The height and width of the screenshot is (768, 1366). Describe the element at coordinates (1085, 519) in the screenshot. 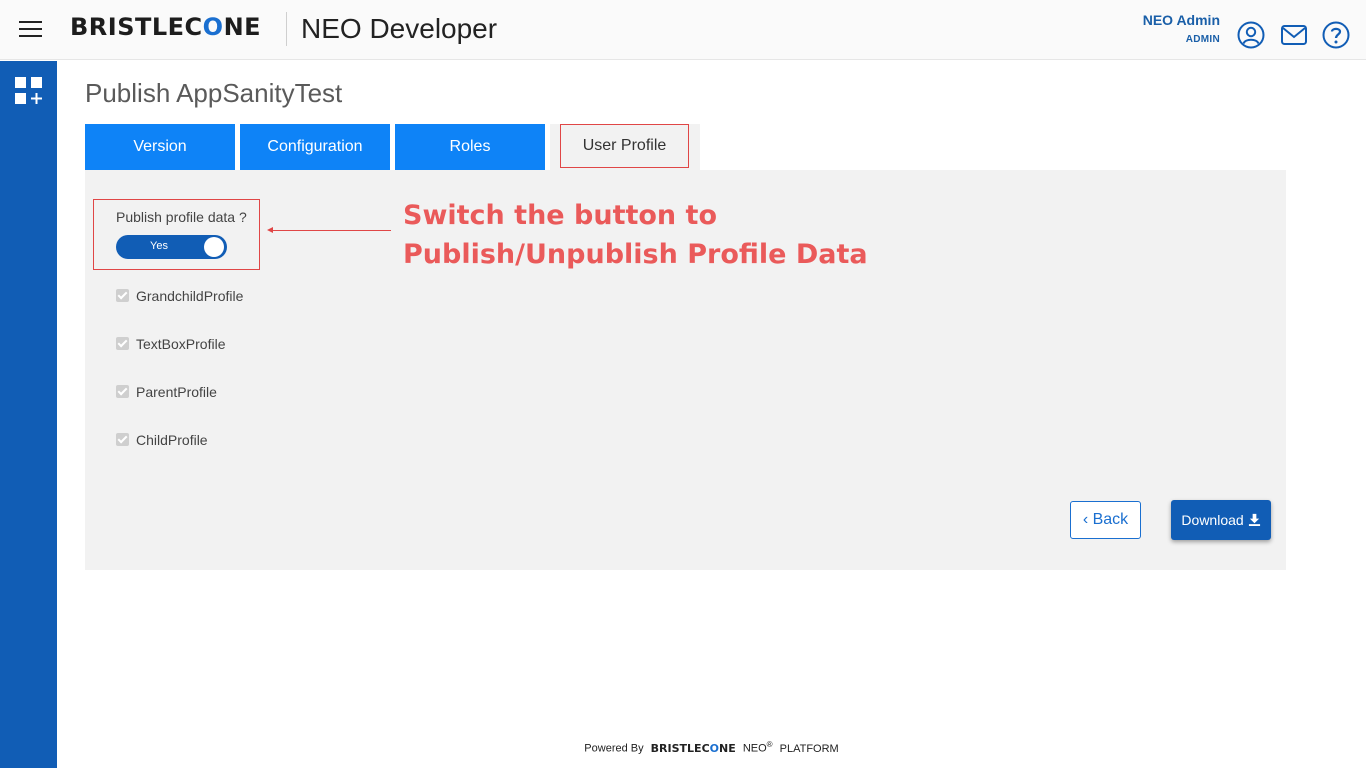

I see `chevron-left-icon: ‹` at that location.